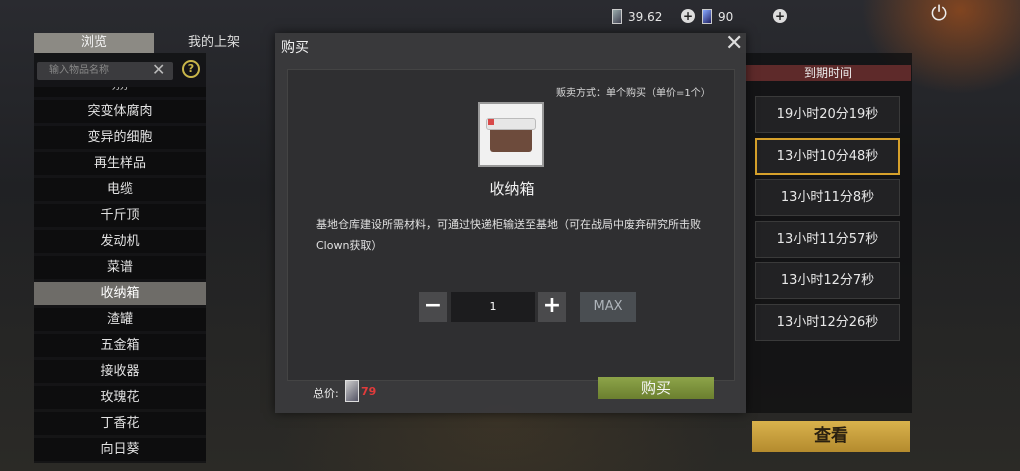 The image size is (1020, 471). Describe the element at coordinates (120, 137) in the screenshot. I see `category-item: 变异的细胞` at that location.